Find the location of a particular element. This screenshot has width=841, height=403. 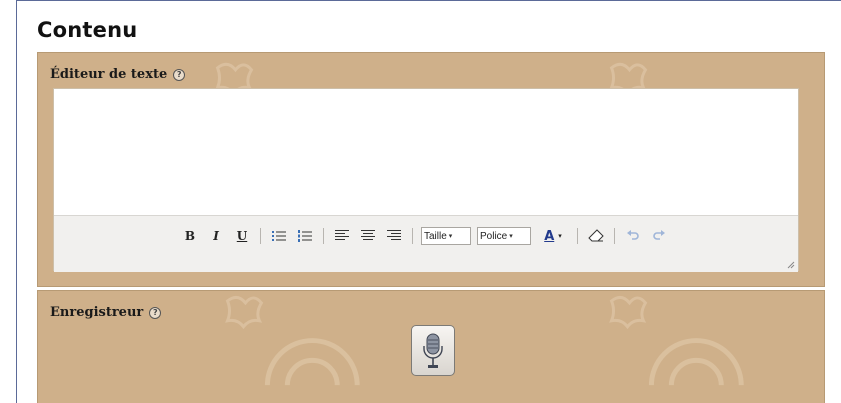

recorder-label-text: Enregistreur is located at coordinates (97, 312).